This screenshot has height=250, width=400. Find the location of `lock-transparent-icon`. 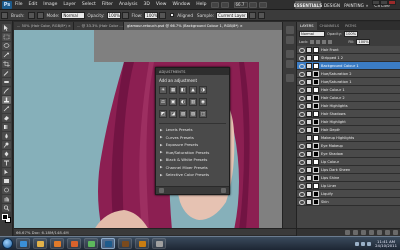

lock-transparent-icon is located at coordinates (312, 41).